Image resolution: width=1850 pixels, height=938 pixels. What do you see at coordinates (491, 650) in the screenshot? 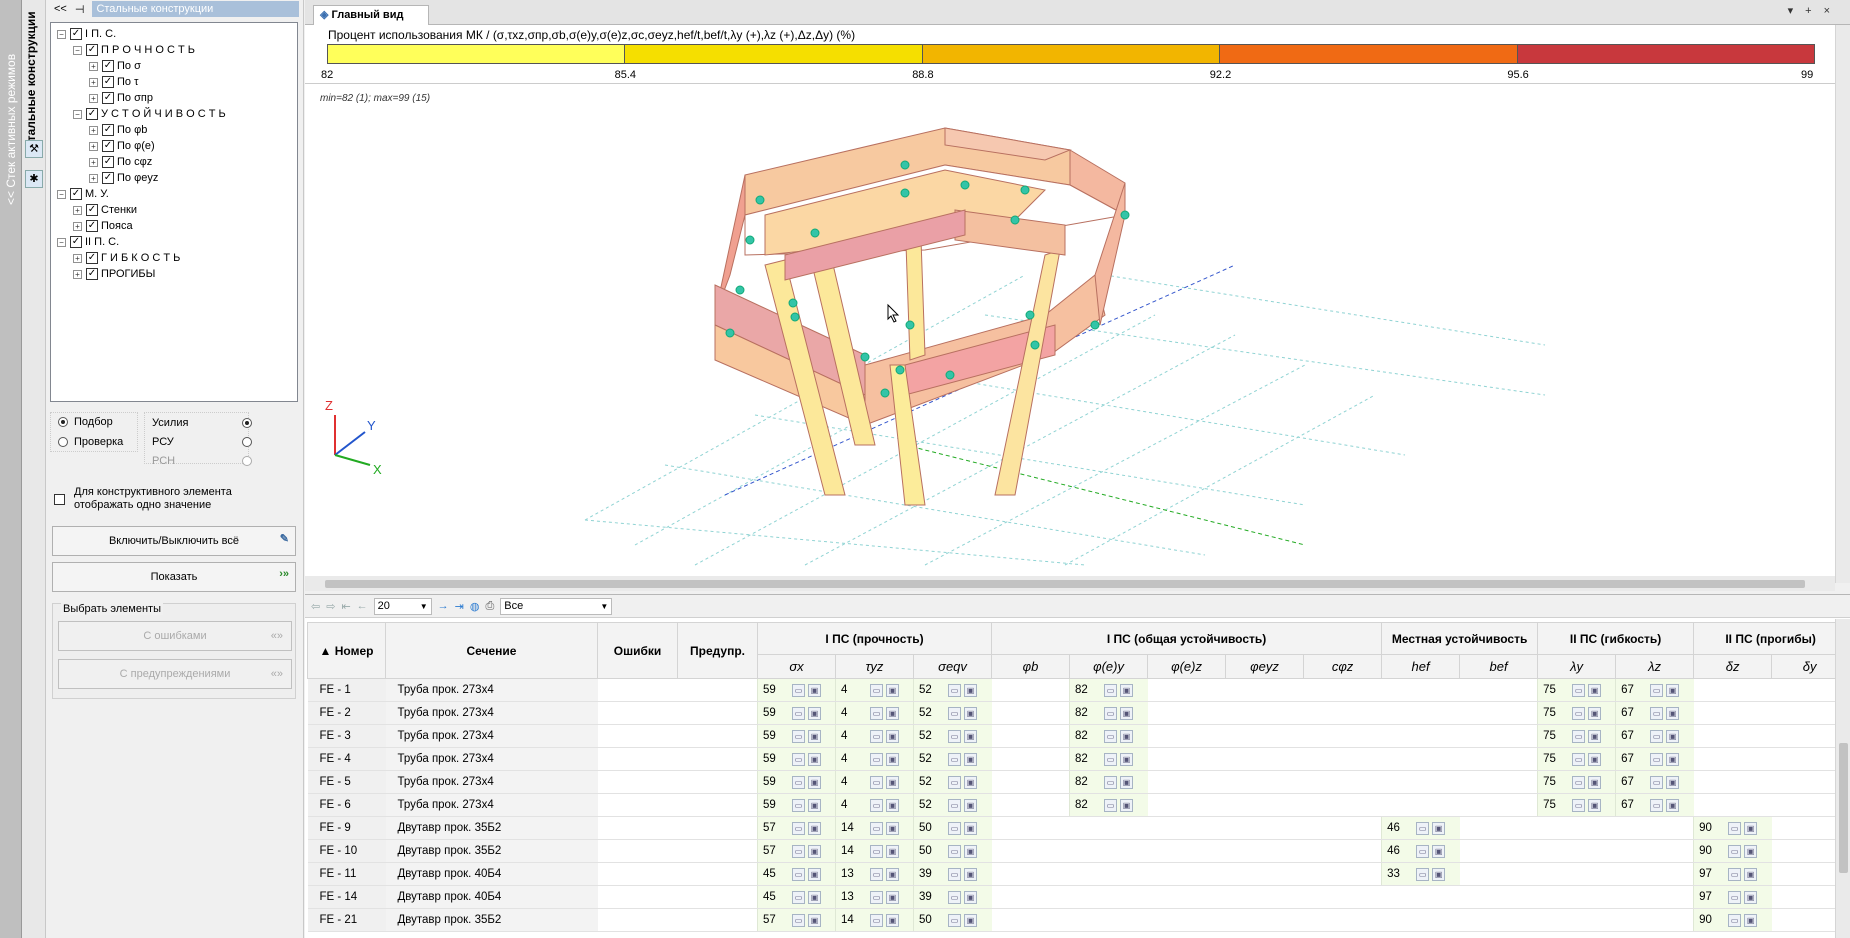
I see `col-section: Сечение` at bounding box center [491, 650].